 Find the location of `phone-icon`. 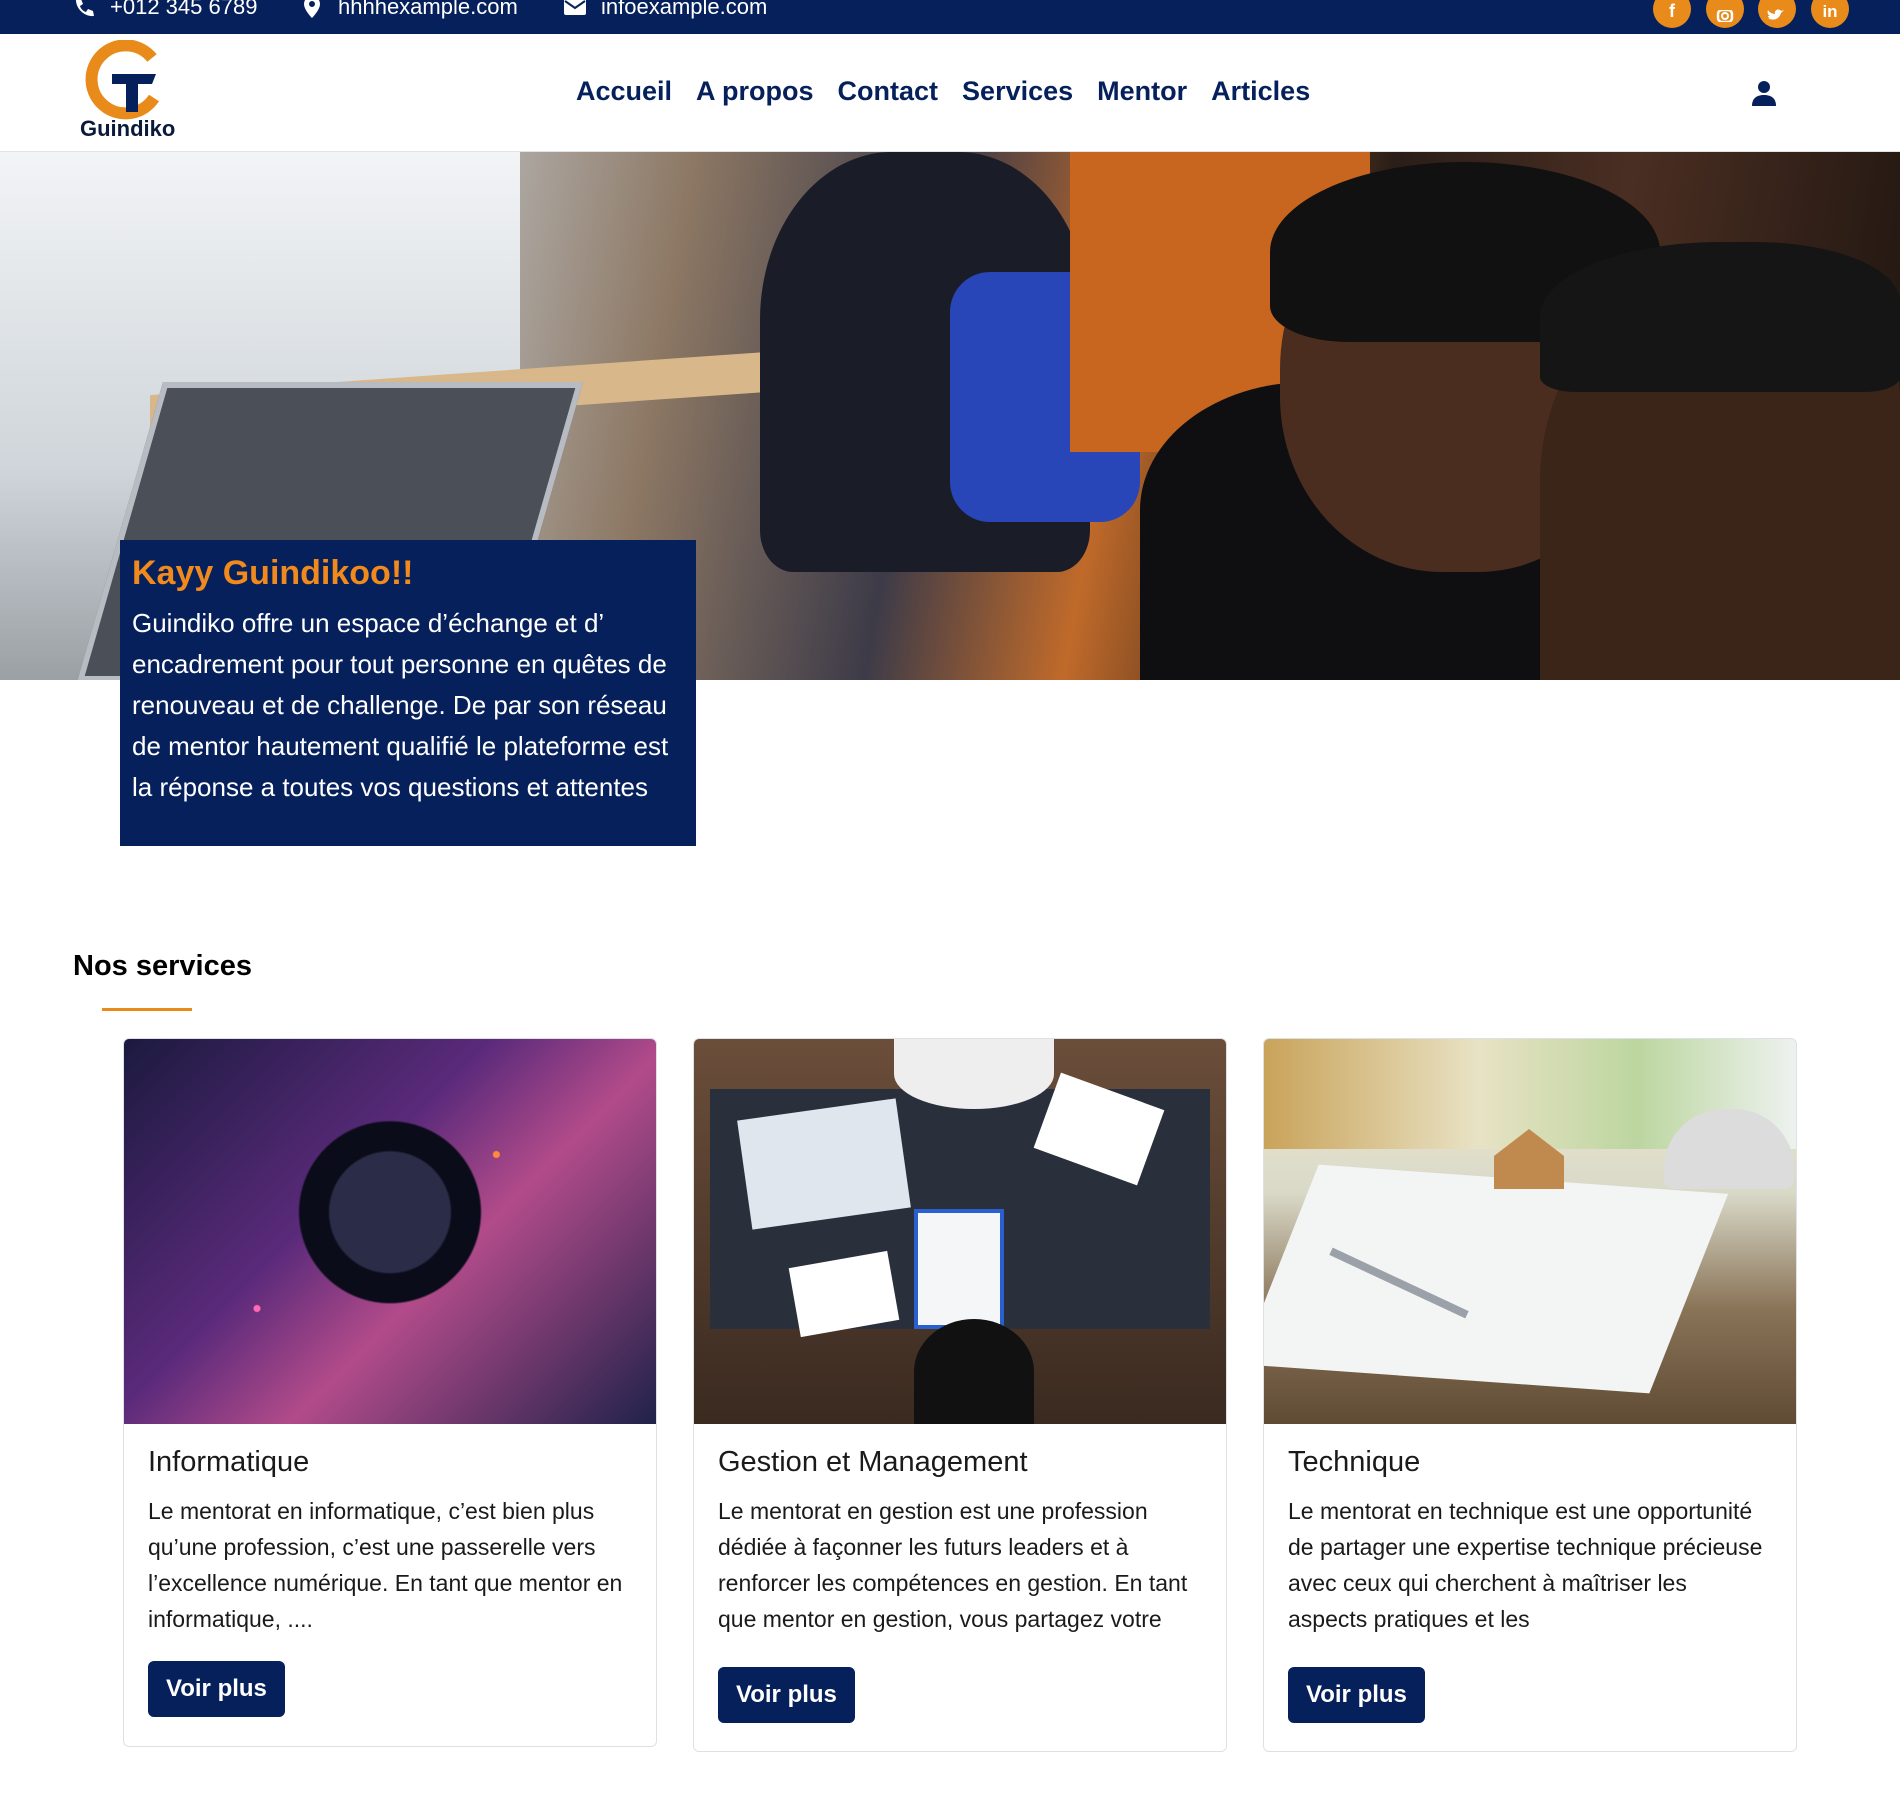

phone-icon is located at coordinates (84, 9).